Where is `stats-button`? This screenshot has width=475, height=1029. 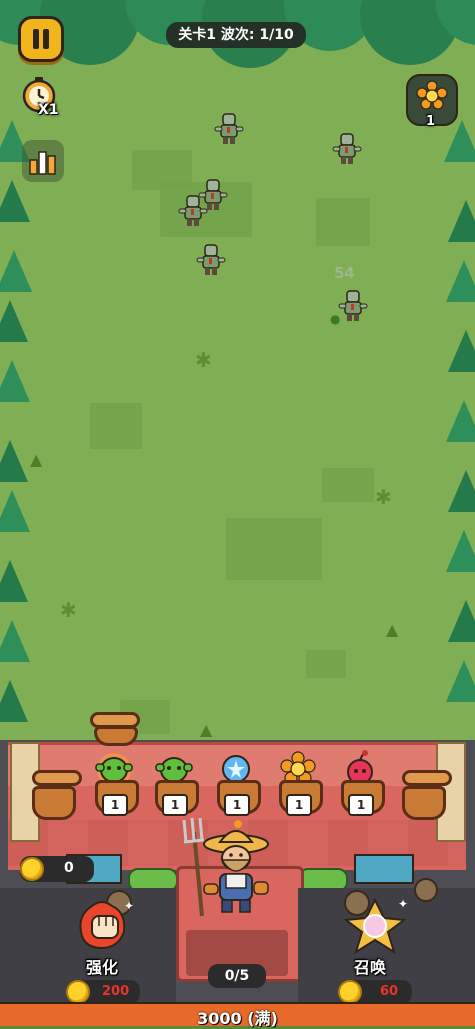
stats-button is located at coordinates (43, 161).